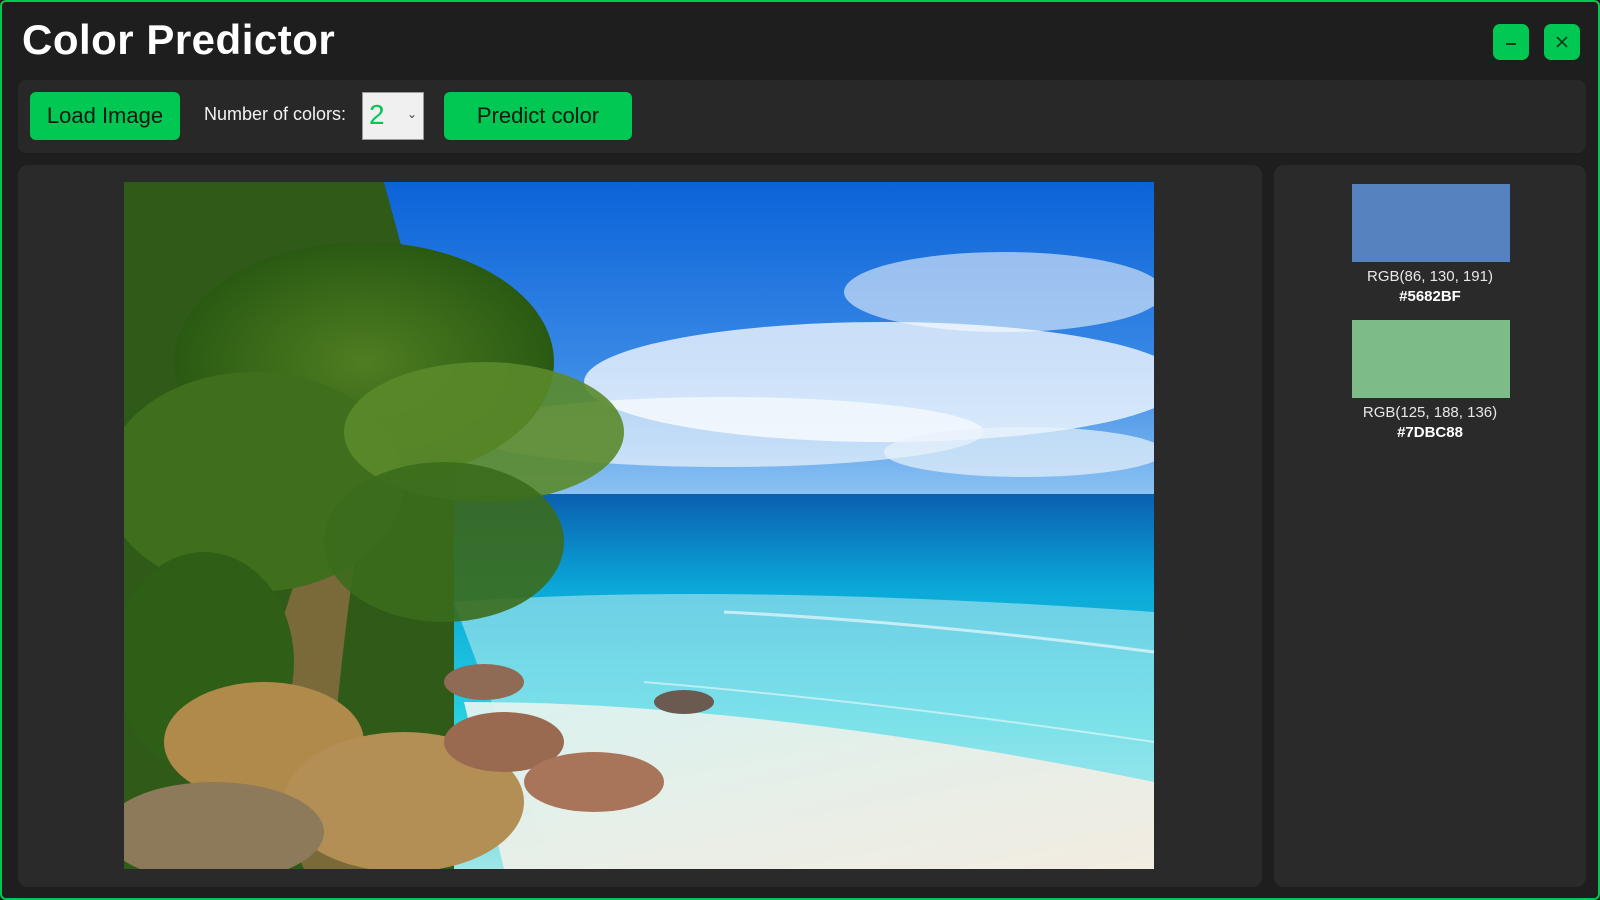  Describe the element at coordinates (1430, 412) in the screenshot. I see `color-rgb-2: RGB(125, 188, 136)` at that location.